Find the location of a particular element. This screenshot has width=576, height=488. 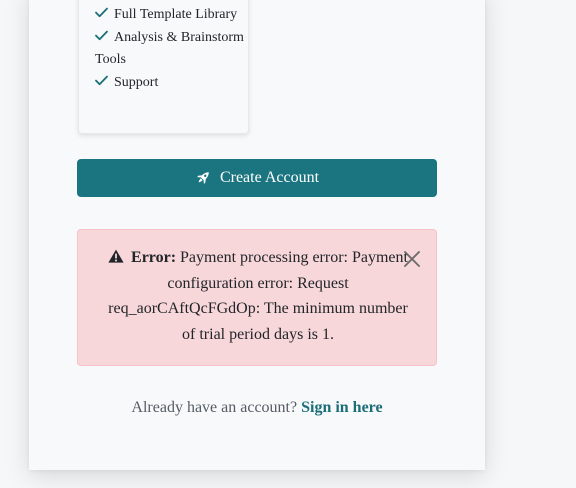

feature-label: Full Template Library is located at coordinates (176, 14).